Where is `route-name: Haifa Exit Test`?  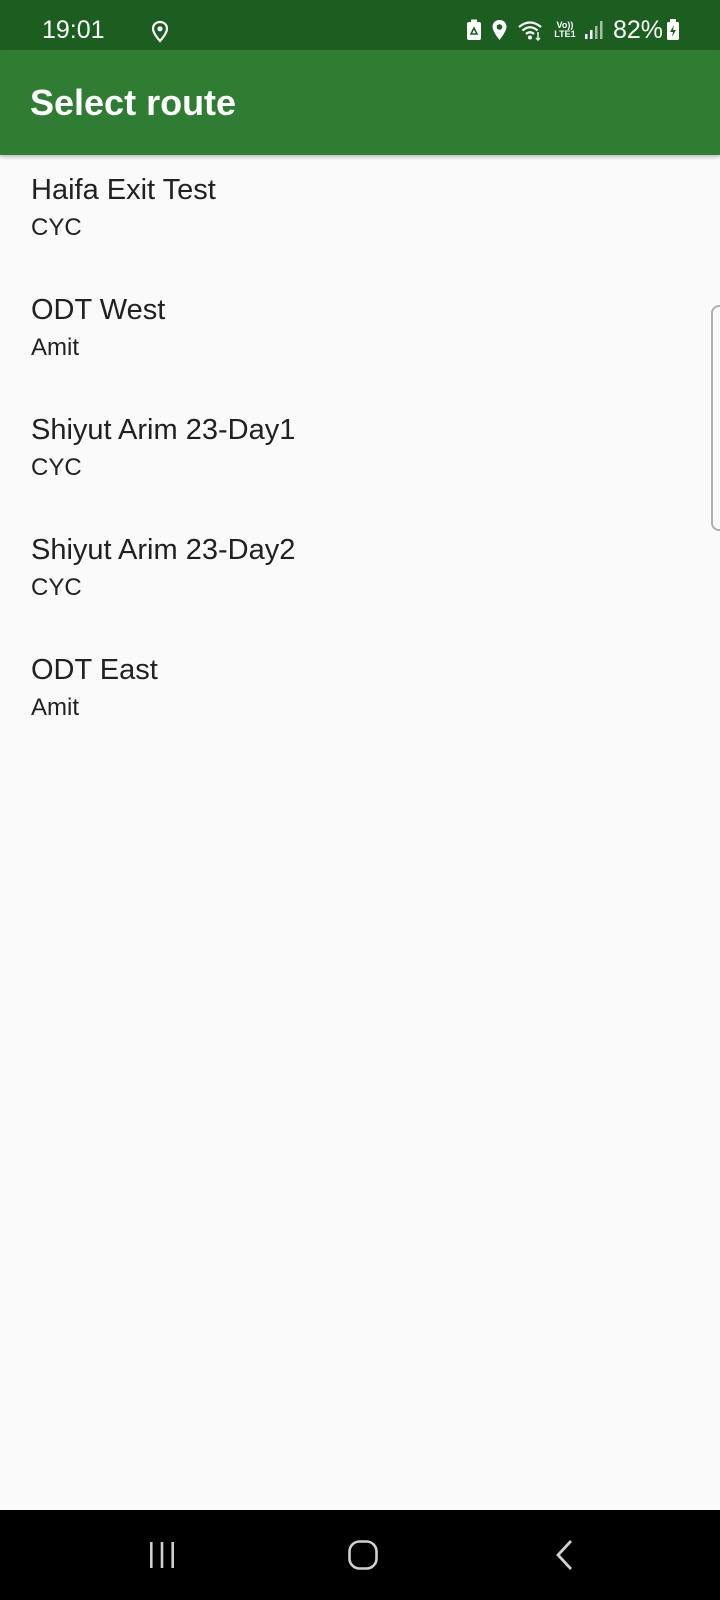
route-name: Haifa Exit Test is located at coordinates (123, 190).